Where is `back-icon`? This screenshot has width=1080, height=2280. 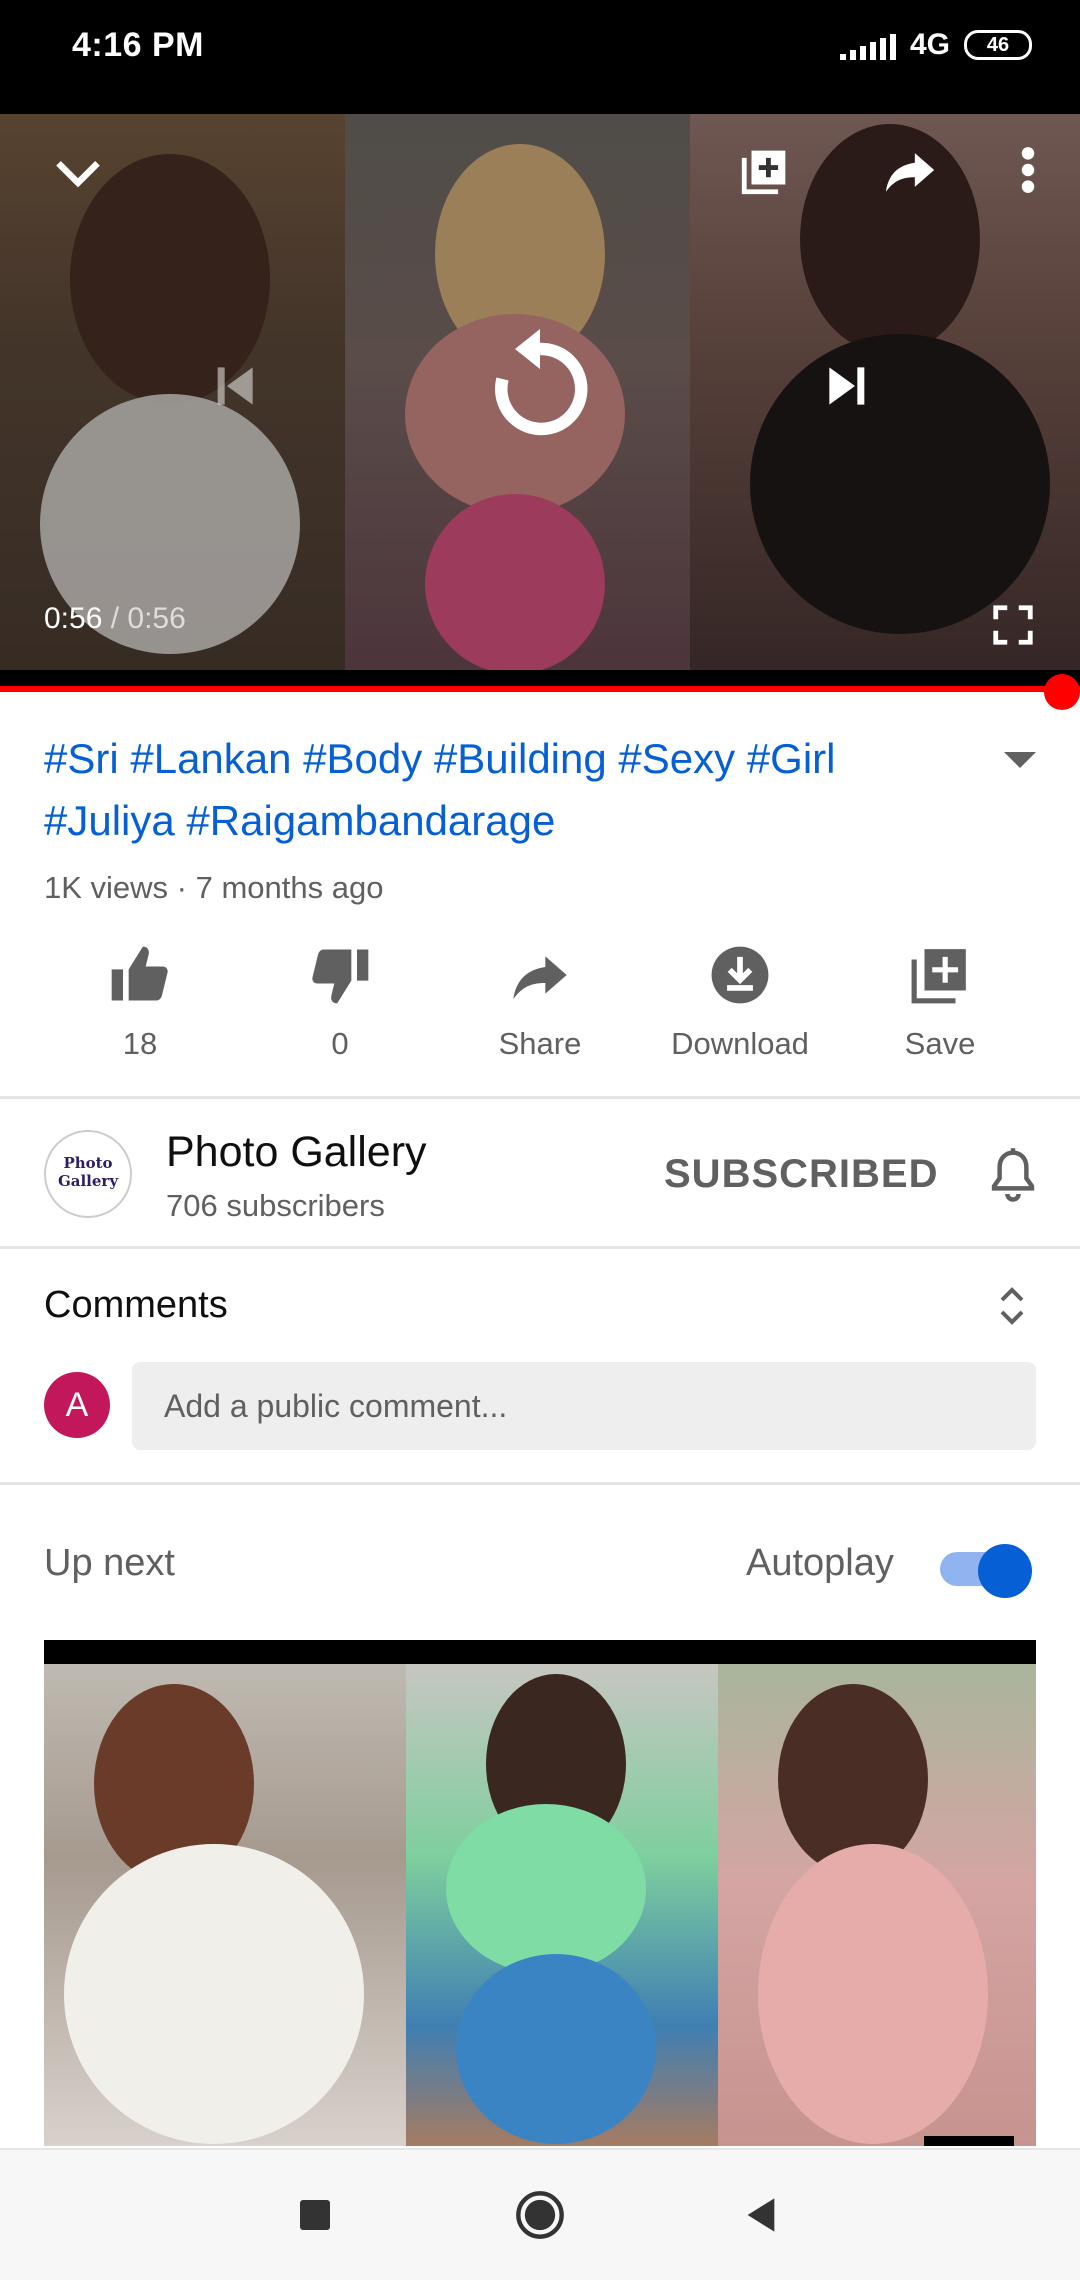 back-icon is located at coordinates (761, 2215).